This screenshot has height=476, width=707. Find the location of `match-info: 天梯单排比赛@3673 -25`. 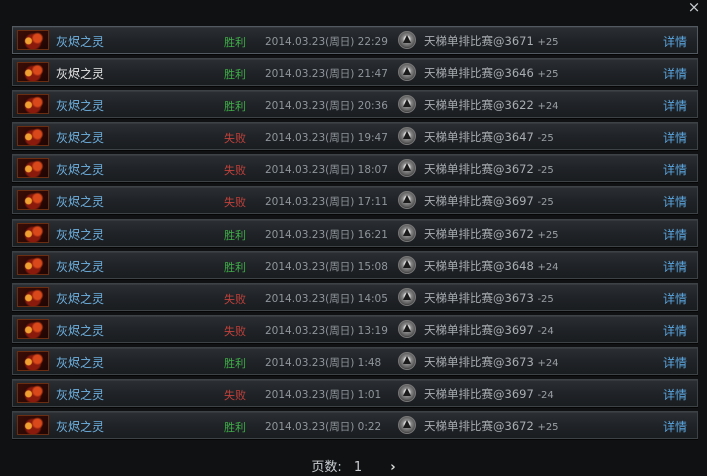

match-info: 天梯单排比赛@3673 -25 is located at coordinates (489, 298).